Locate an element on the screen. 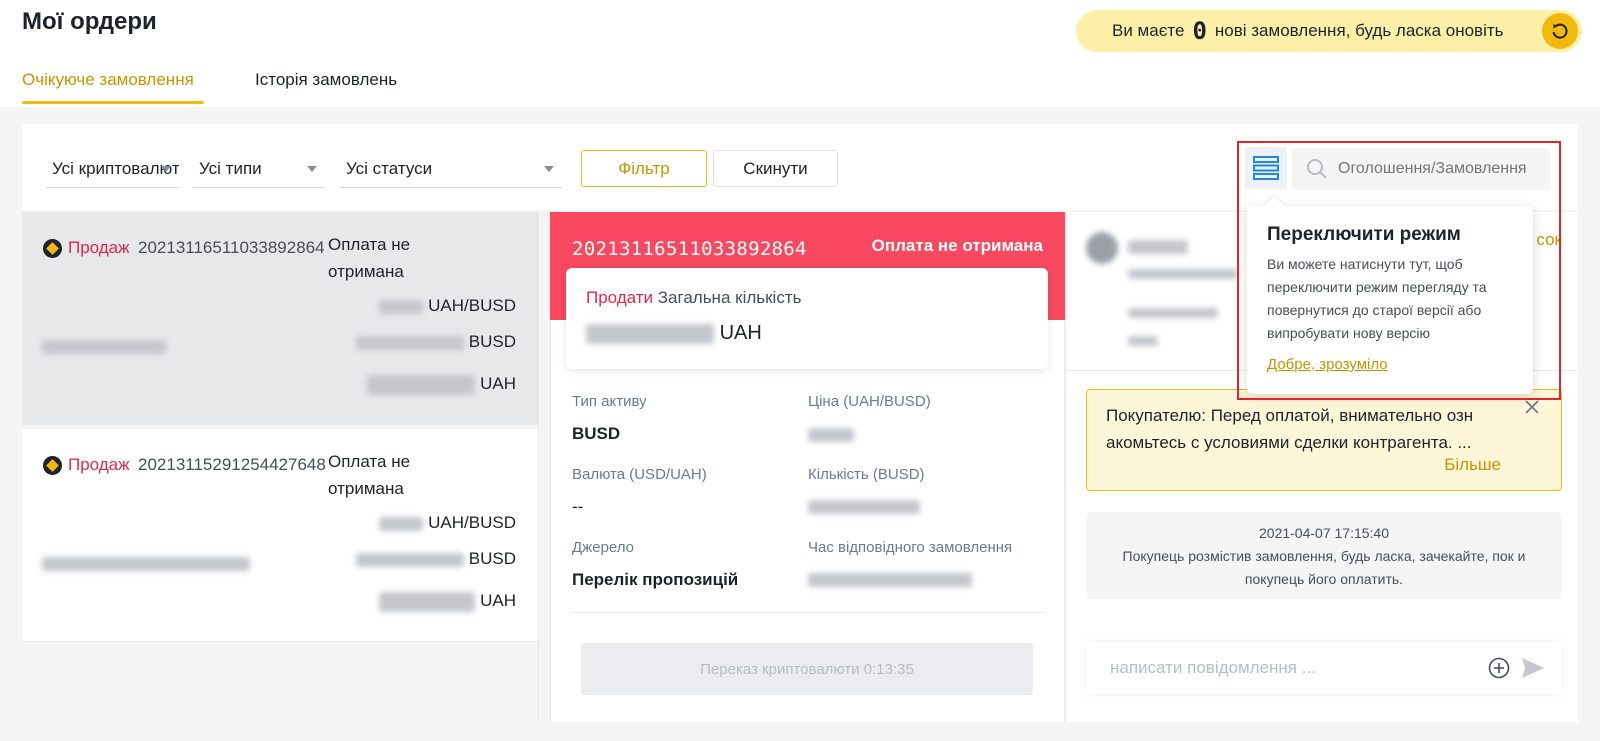 The height and width of the screenshot is (741, 1600). counterparty-info-redacted is located at coordinates (1183, 274).